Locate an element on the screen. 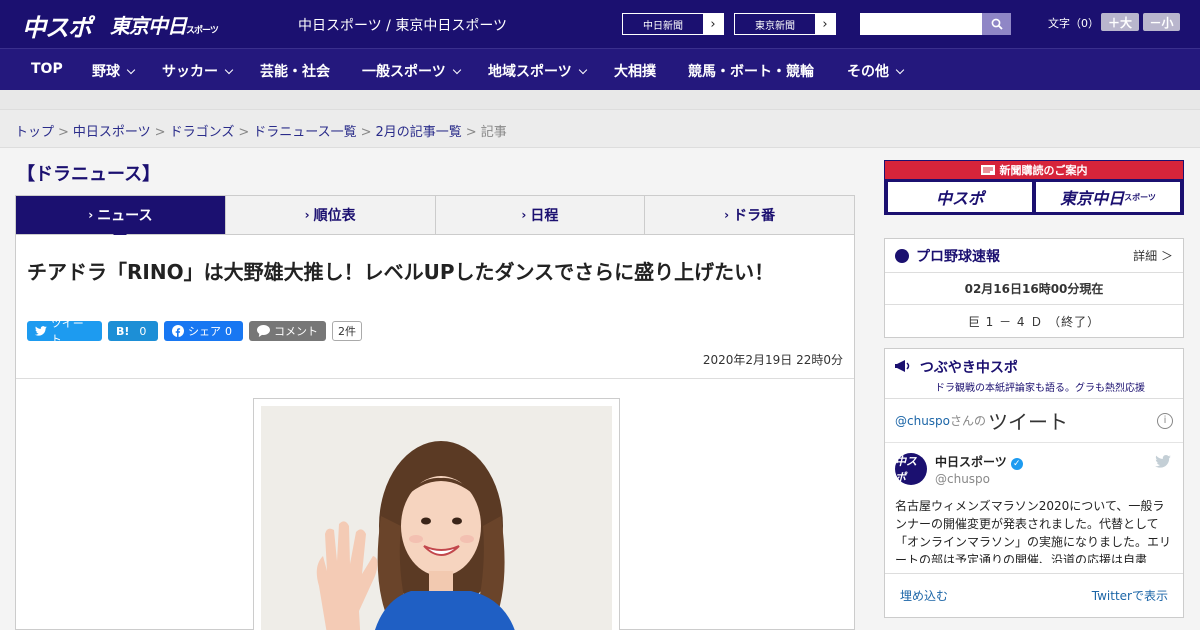 This screenshot has width=1200, height=630. tokyo-shimbun-button: 東京新聞 › is located at coordinates (785, 24).